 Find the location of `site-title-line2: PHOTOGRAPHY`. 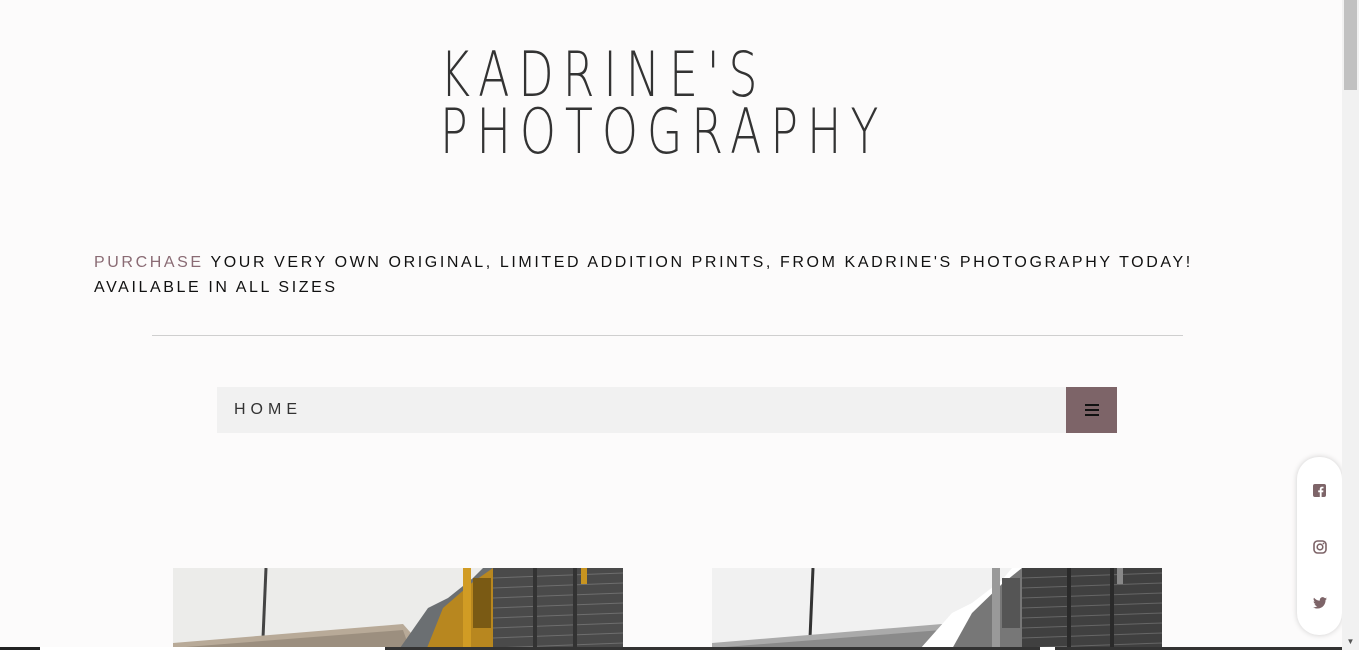

site-title-line2: PHOTOGRAPHY is located at coordinates (664, 131).